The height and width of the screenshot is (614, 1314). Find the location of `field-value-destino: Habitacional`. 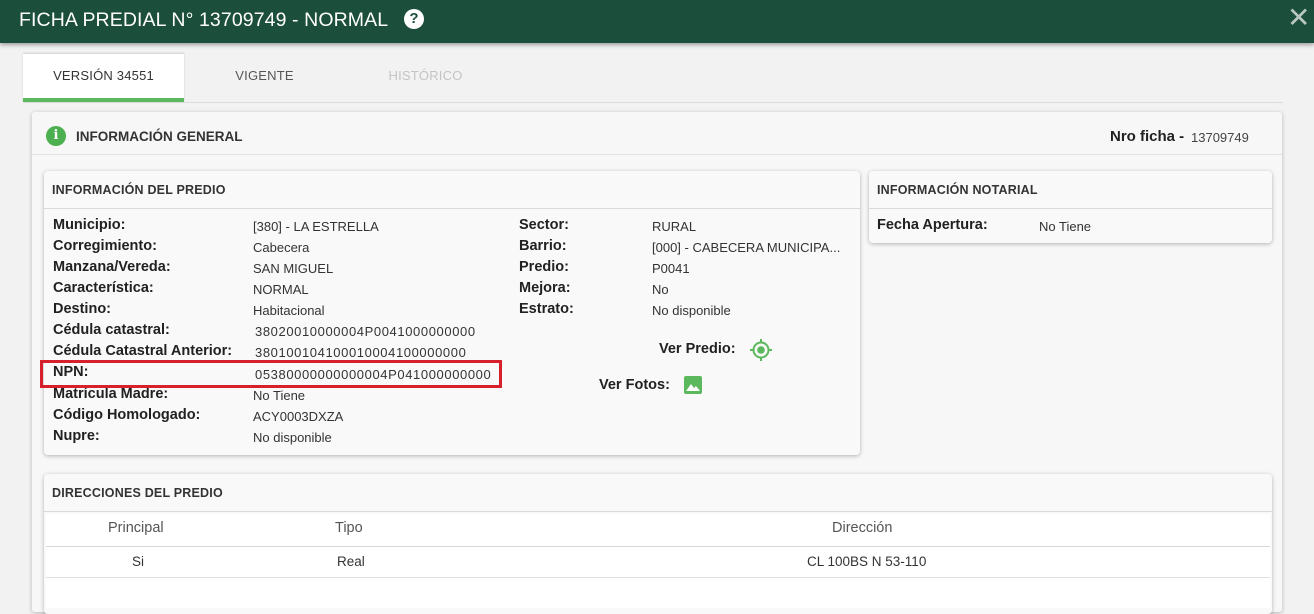

field-value-destino: Habitacional is located at coordinates (289, 310).